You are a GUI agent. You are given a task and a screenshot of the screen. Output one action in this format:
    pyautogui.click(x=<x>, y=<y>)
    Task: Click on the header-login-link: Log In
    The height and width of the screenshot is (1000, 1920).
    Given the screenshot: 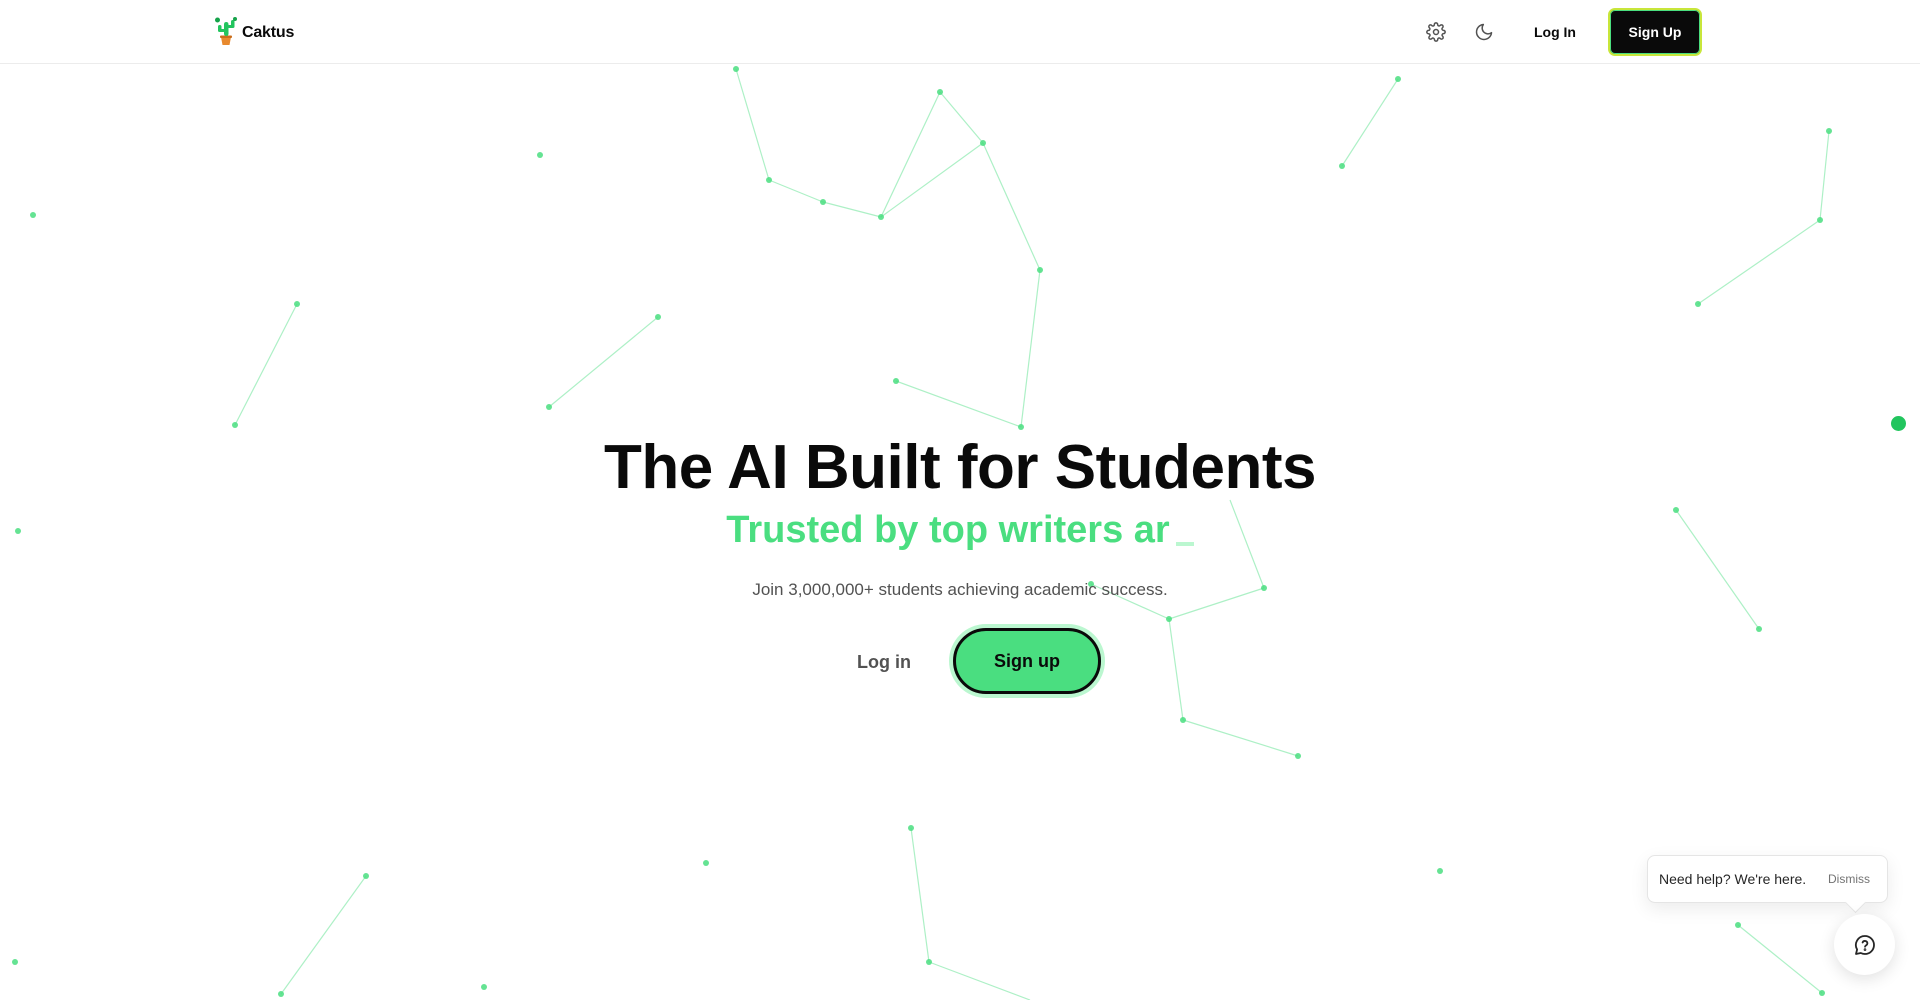 What is the action you would take?
    pyautogui.click(x=1555, y=32)
    